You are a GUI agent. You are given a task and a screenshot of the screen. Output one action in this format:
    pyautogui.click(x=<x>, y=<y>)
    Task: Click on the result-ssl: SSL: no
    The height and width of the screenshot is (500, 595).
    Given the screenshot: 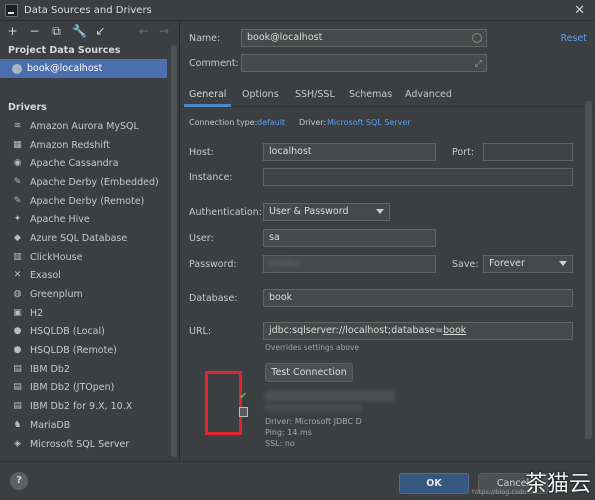 What is the action you would take?
    pyautogui.click(x=280, y=443)
    